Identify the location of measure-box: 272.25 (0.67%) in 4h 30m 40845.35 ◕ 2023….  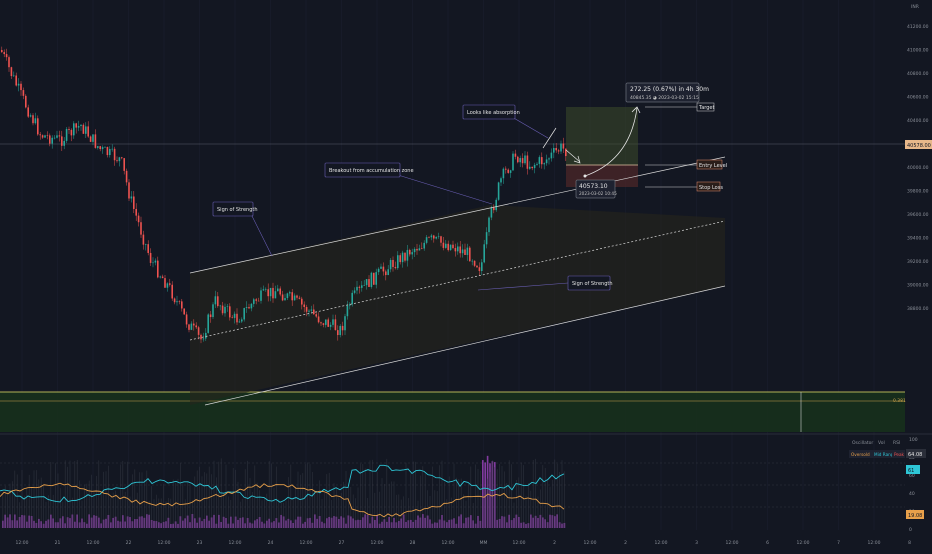
(667, 92).